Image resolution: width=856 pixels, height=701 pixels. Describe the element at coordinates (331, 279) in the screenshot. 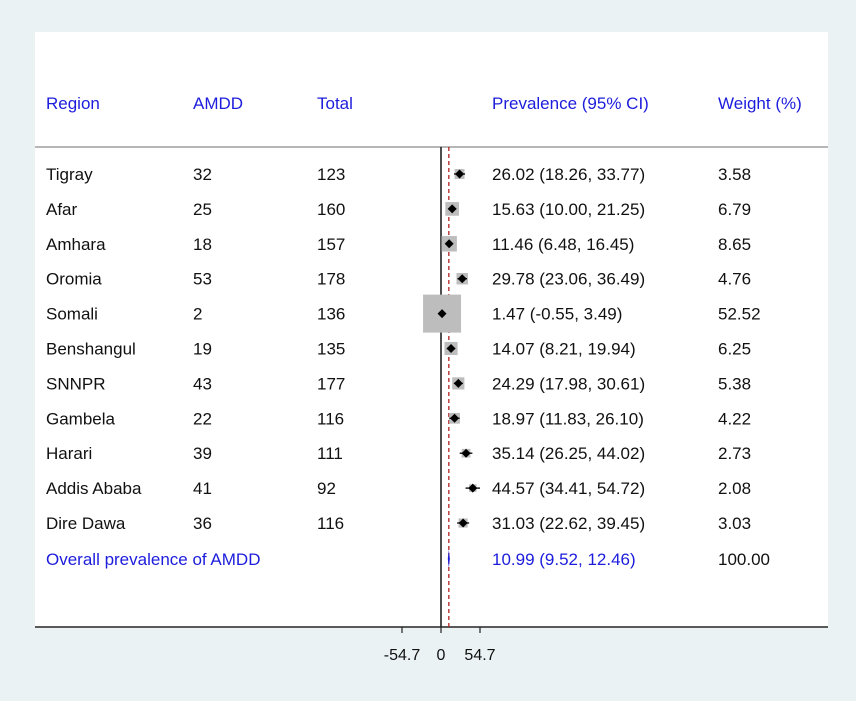

I see `row-total: 178` at that location.